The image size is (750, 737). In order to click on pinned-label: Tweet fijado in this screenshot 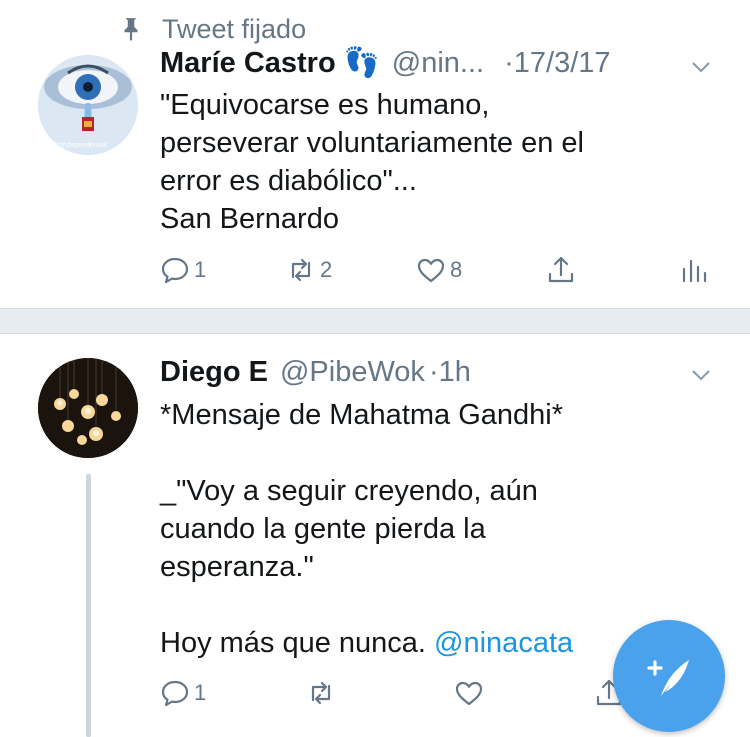, I will do `click(234, 28)`.